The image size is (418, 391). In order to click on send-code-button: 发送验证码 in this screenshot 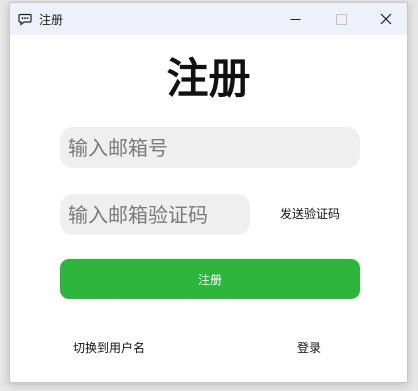, I will do `click(310, 213)`.